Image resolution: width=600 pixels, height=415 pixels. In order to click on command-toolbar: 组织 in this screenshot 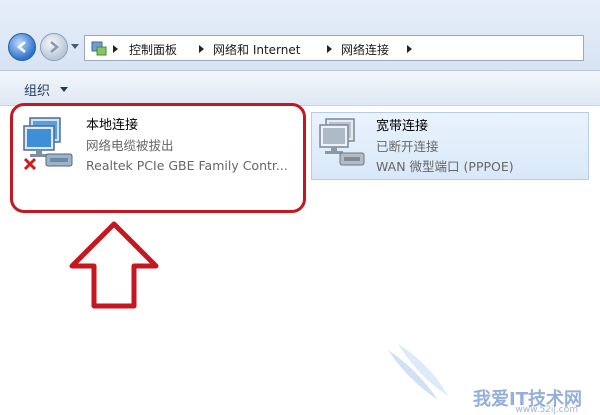, I will do `click(300, 88)`.